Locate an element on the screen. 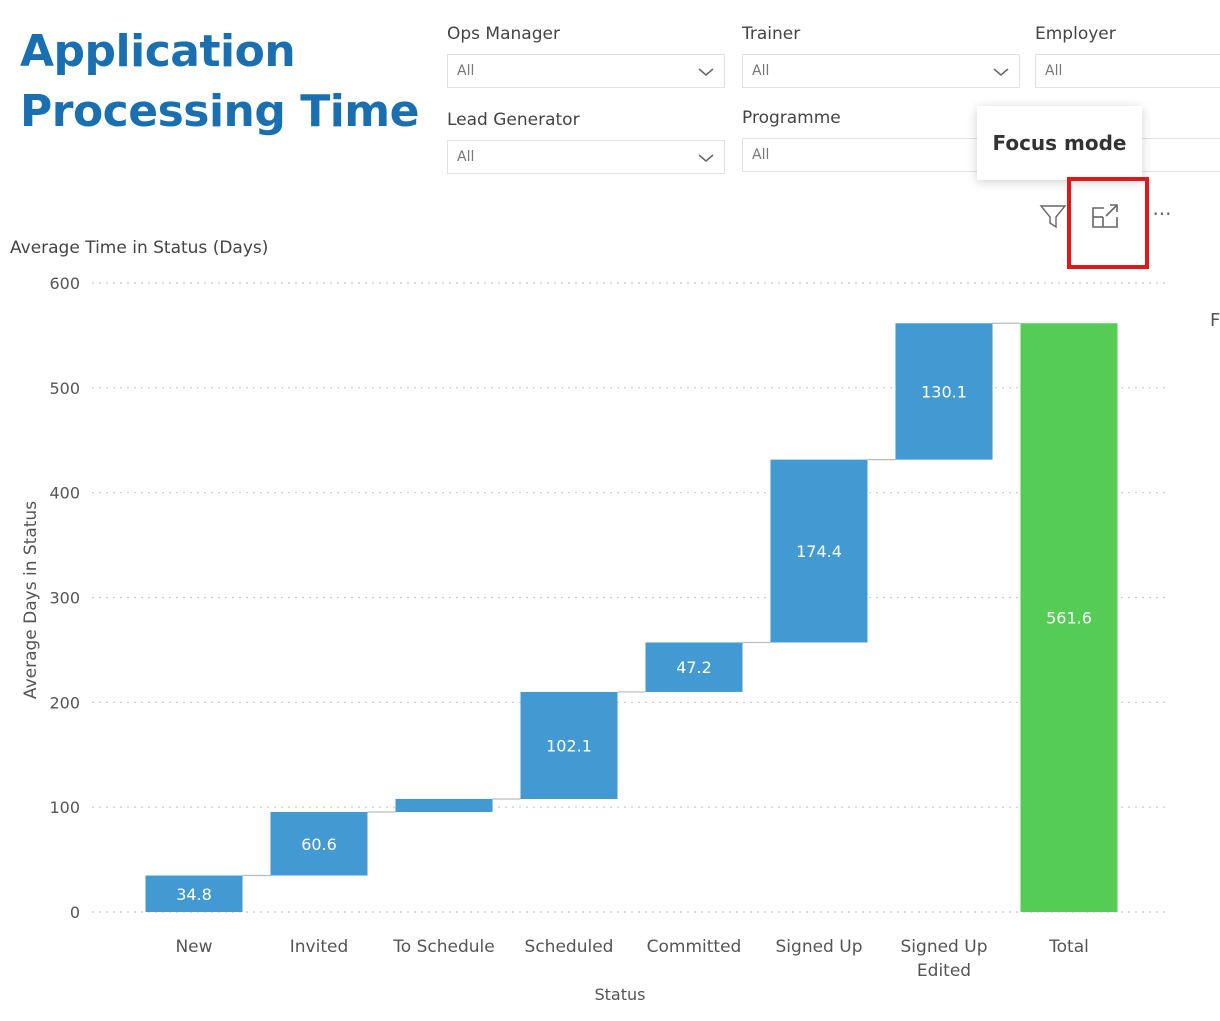 This screenshot has width=1220, height=1021. y-tick-label: 400 is located at coordinates (64, 493).